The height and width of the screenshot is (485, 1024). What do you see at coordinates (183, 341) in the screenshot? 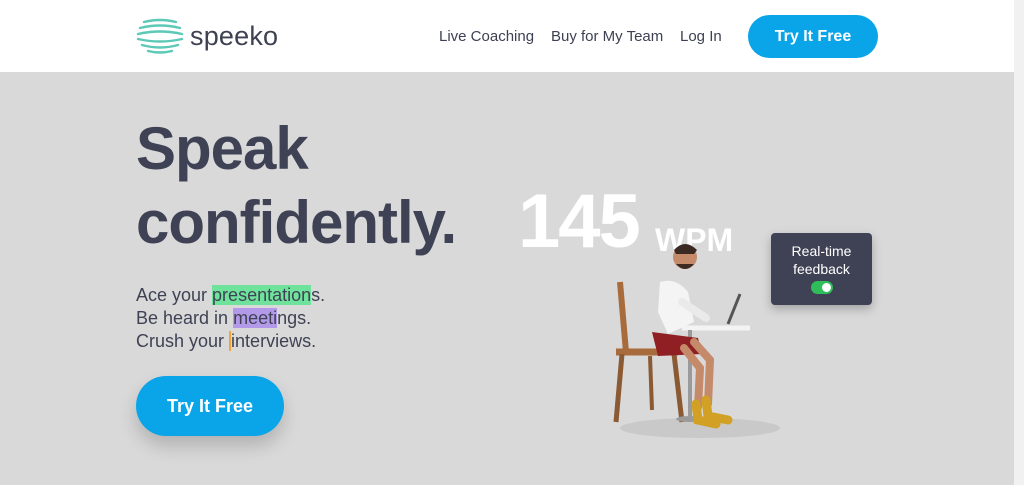
I see `tagline-text: Crush your` at bounding box center [183, 341].